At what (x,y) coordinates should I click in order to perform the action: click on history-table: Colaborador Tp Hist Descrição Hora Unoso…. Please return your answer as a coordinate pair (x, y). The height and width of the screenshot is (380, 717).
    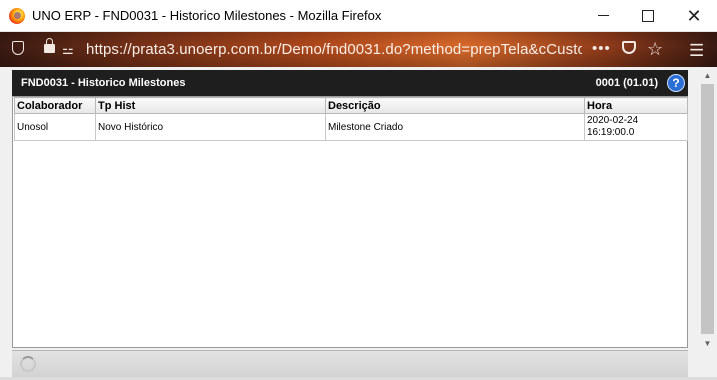
    Looking at the image, I should click on (351, 119).